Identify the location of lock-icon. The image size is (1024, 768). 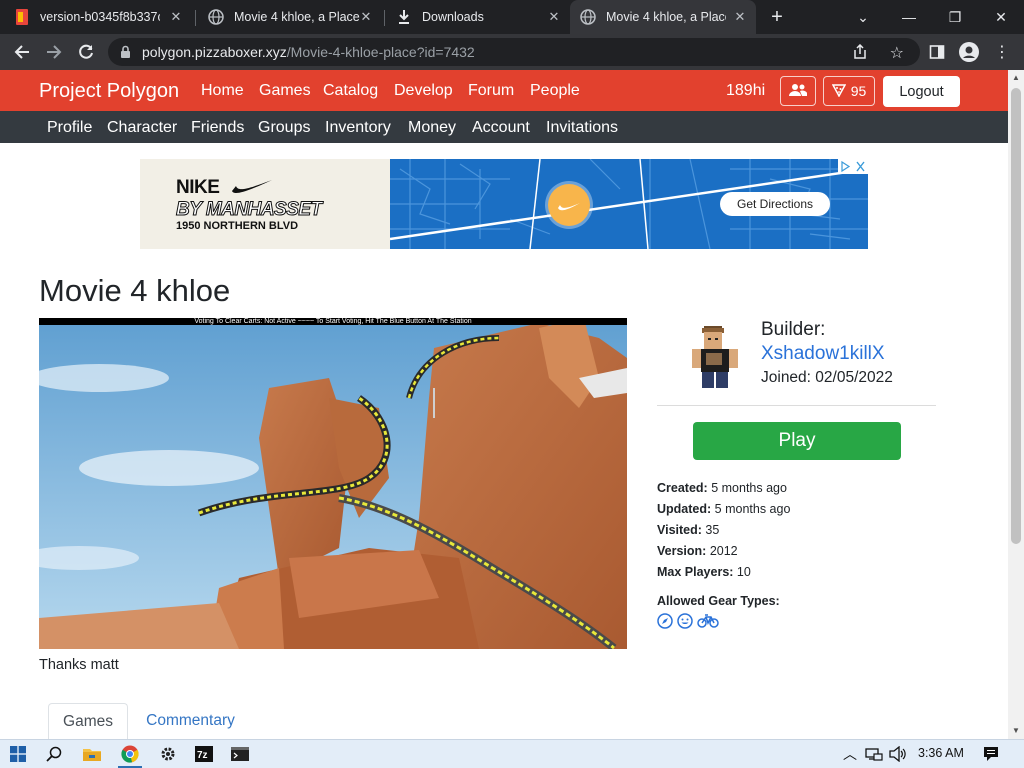
(125, 54).